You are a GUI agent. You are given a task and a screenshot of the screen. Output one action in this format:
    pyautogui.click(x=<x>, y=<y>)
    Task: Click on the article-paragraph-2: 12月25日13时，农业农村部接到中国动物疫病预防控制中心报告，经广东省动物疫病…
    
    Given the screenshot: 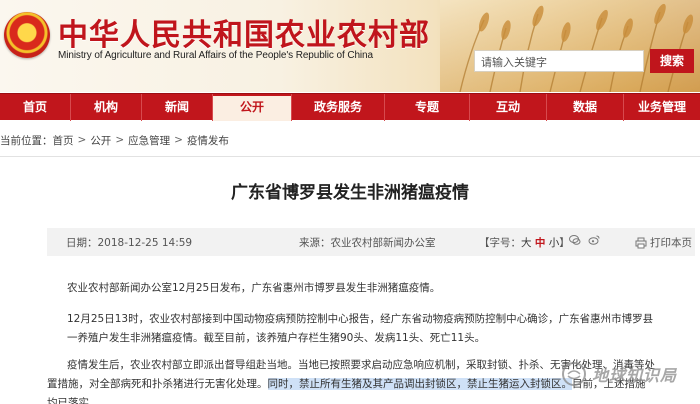 What is the action you would take?
    pyautogui.click(x=360, y=328)
    